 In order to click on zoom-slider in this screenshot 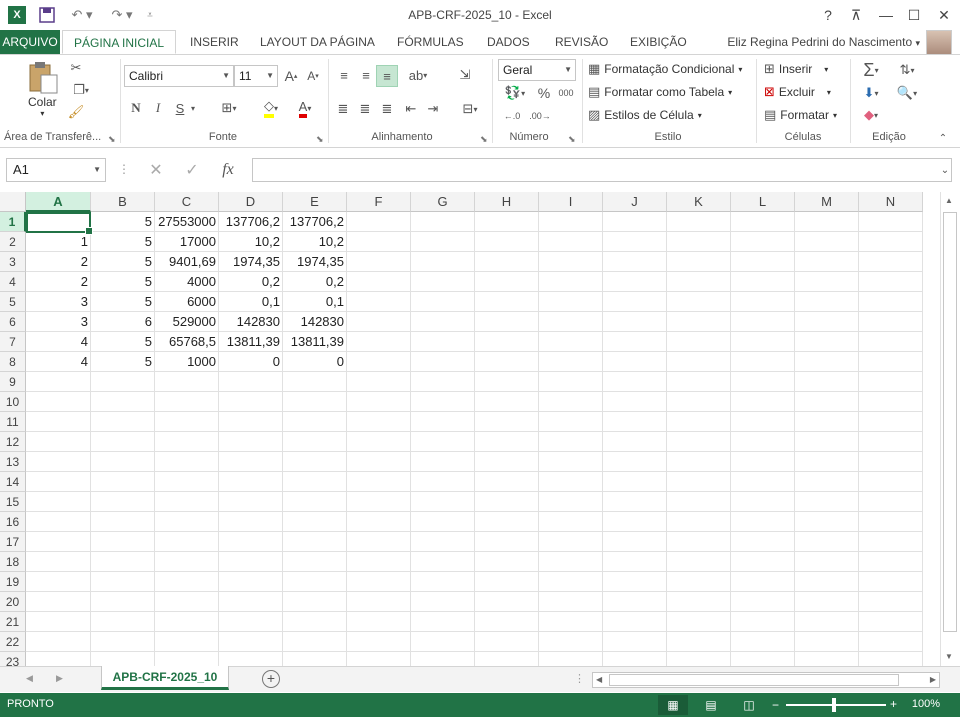, I will do `click(836, 705)`.